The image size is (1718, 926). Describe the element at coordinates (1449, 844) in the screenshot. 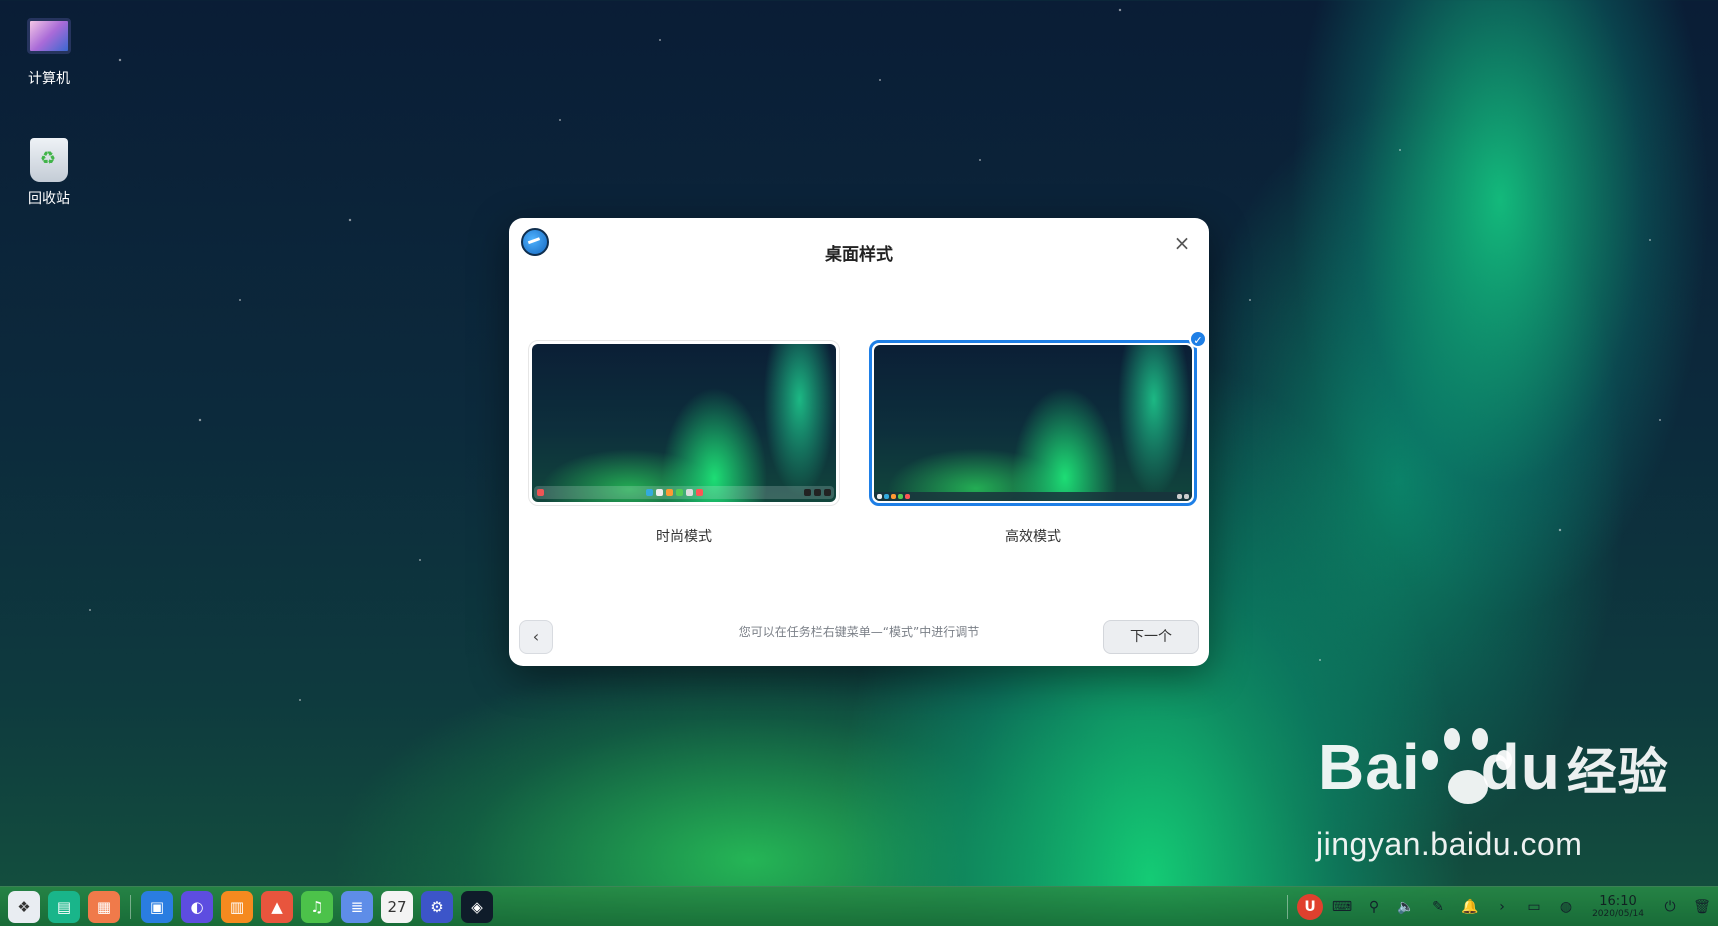

I see `watermark-url: jingyan.baidu.com` at that location.